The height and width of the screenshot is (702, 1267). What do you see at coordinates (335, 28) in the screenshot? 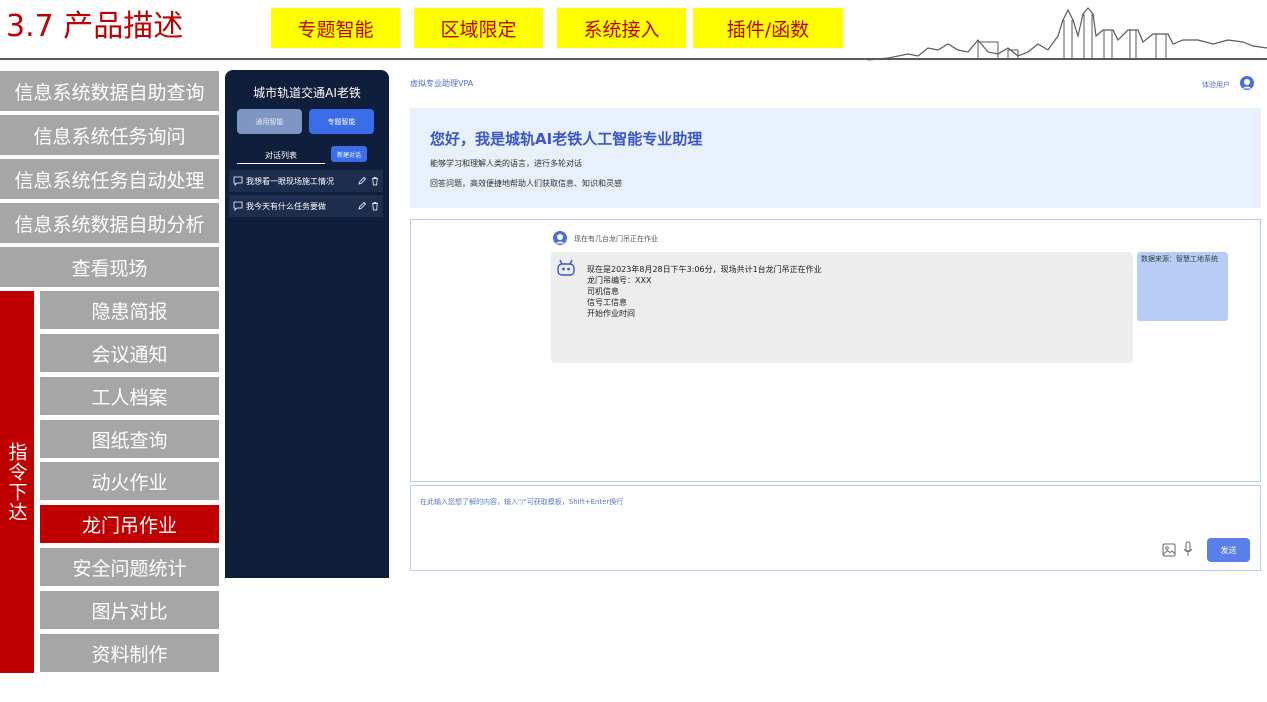
I see `tag-topic-intelligence: 专题智能` at bounding box center [335, 28].